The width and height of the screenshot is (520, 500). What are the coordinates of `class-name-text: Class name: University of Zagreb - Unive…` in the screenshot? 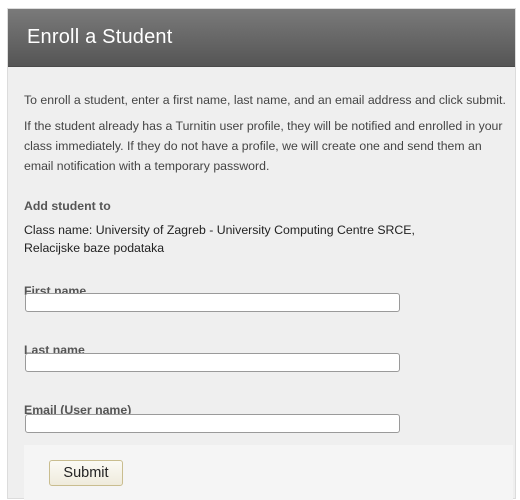 It's located at (264, 239).